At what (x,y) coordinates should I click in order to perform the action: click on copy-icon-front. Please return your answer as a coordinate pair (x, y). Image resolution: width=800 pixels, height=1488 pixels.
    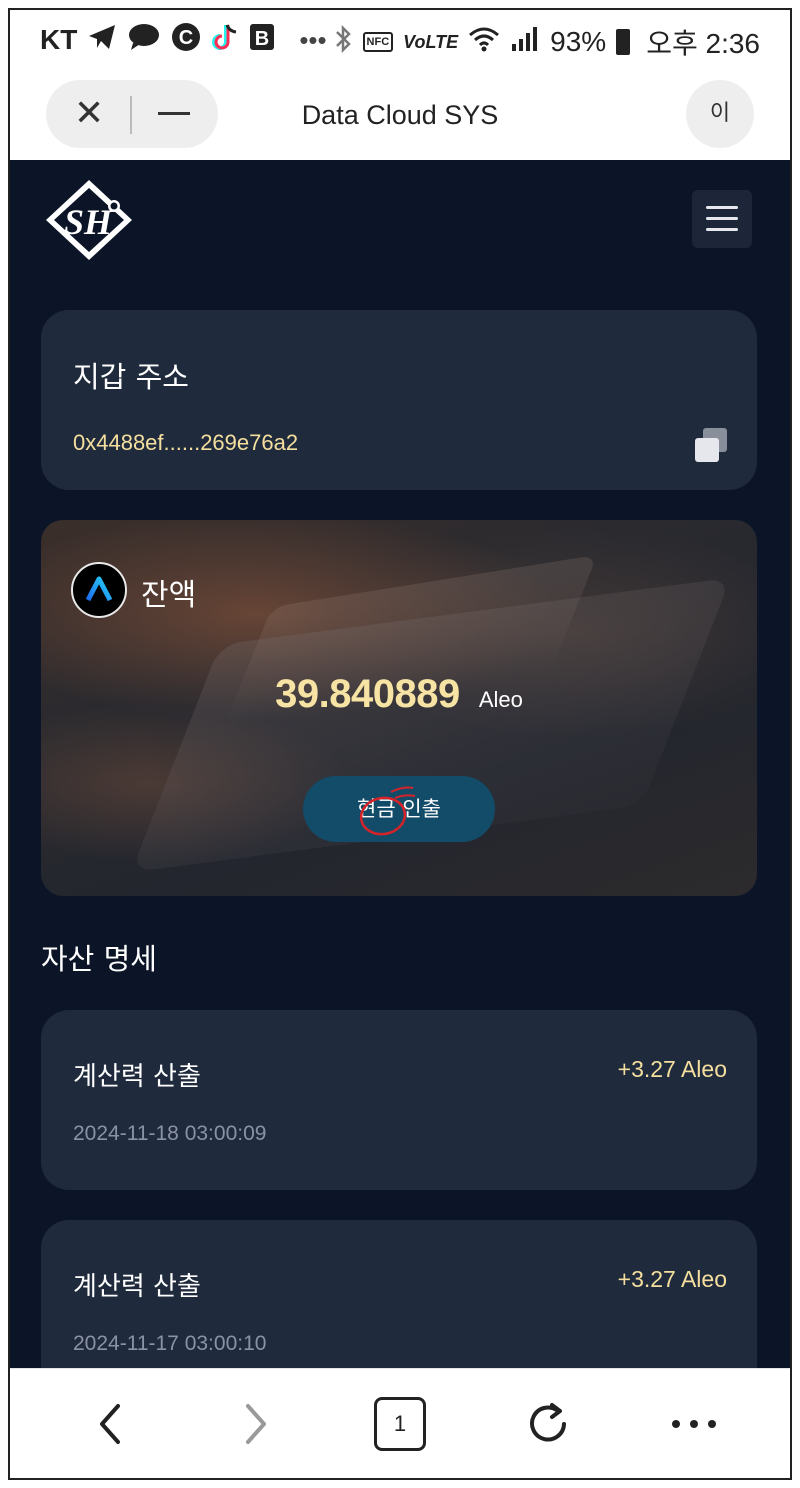
    Looking at the image, I should click on (707, 450).